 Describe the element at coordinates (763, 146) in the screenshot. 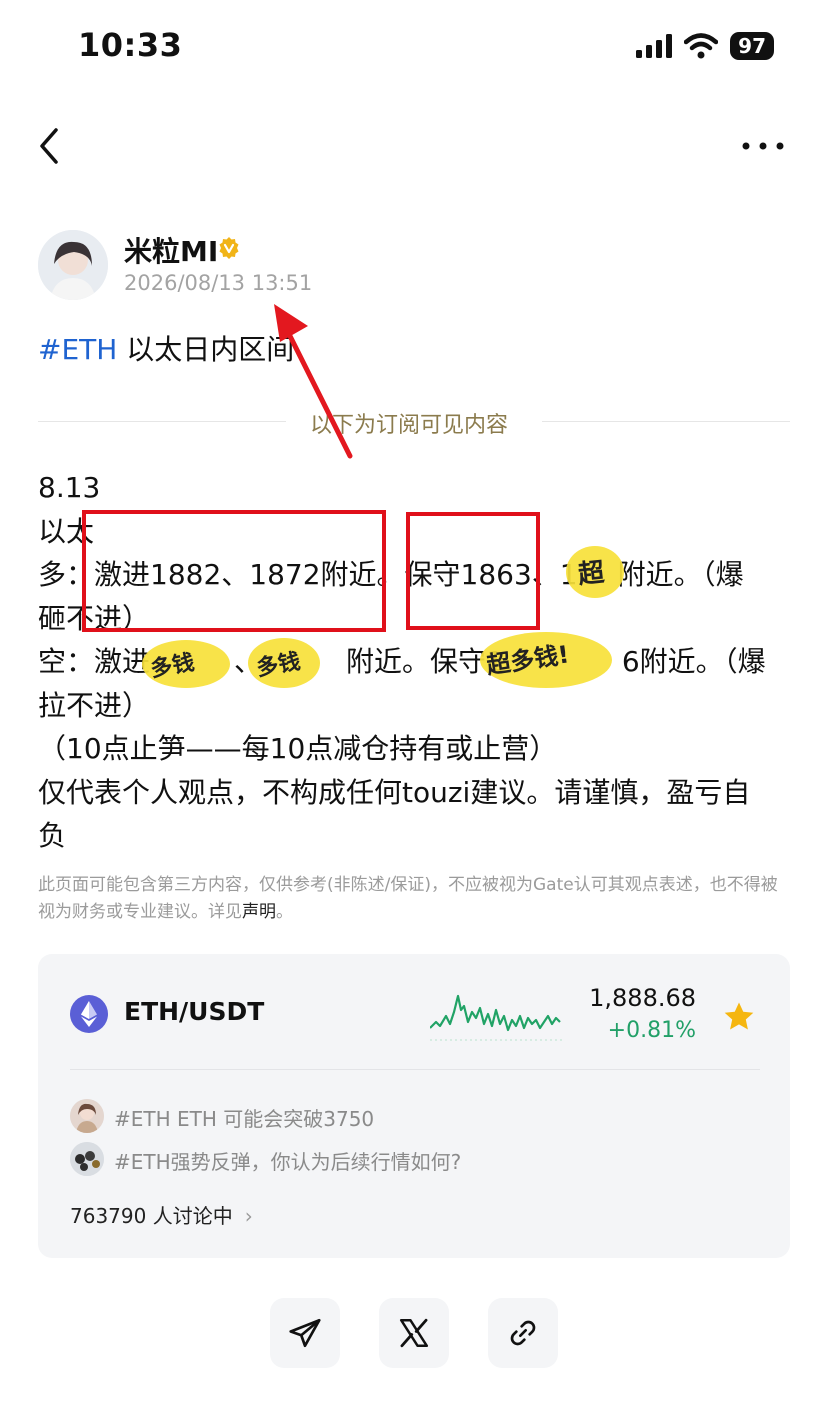

I see `more-icon` at that location.